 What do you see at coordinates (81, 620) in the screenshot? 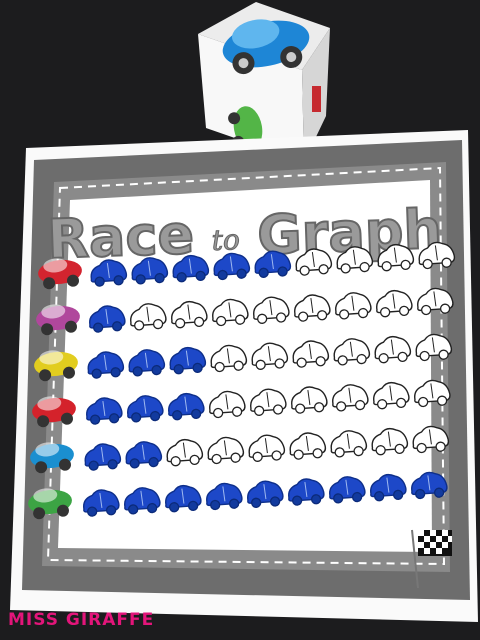
I see `credit-watermark: MISS GIRAFFE` at bounding box center [81, 620].